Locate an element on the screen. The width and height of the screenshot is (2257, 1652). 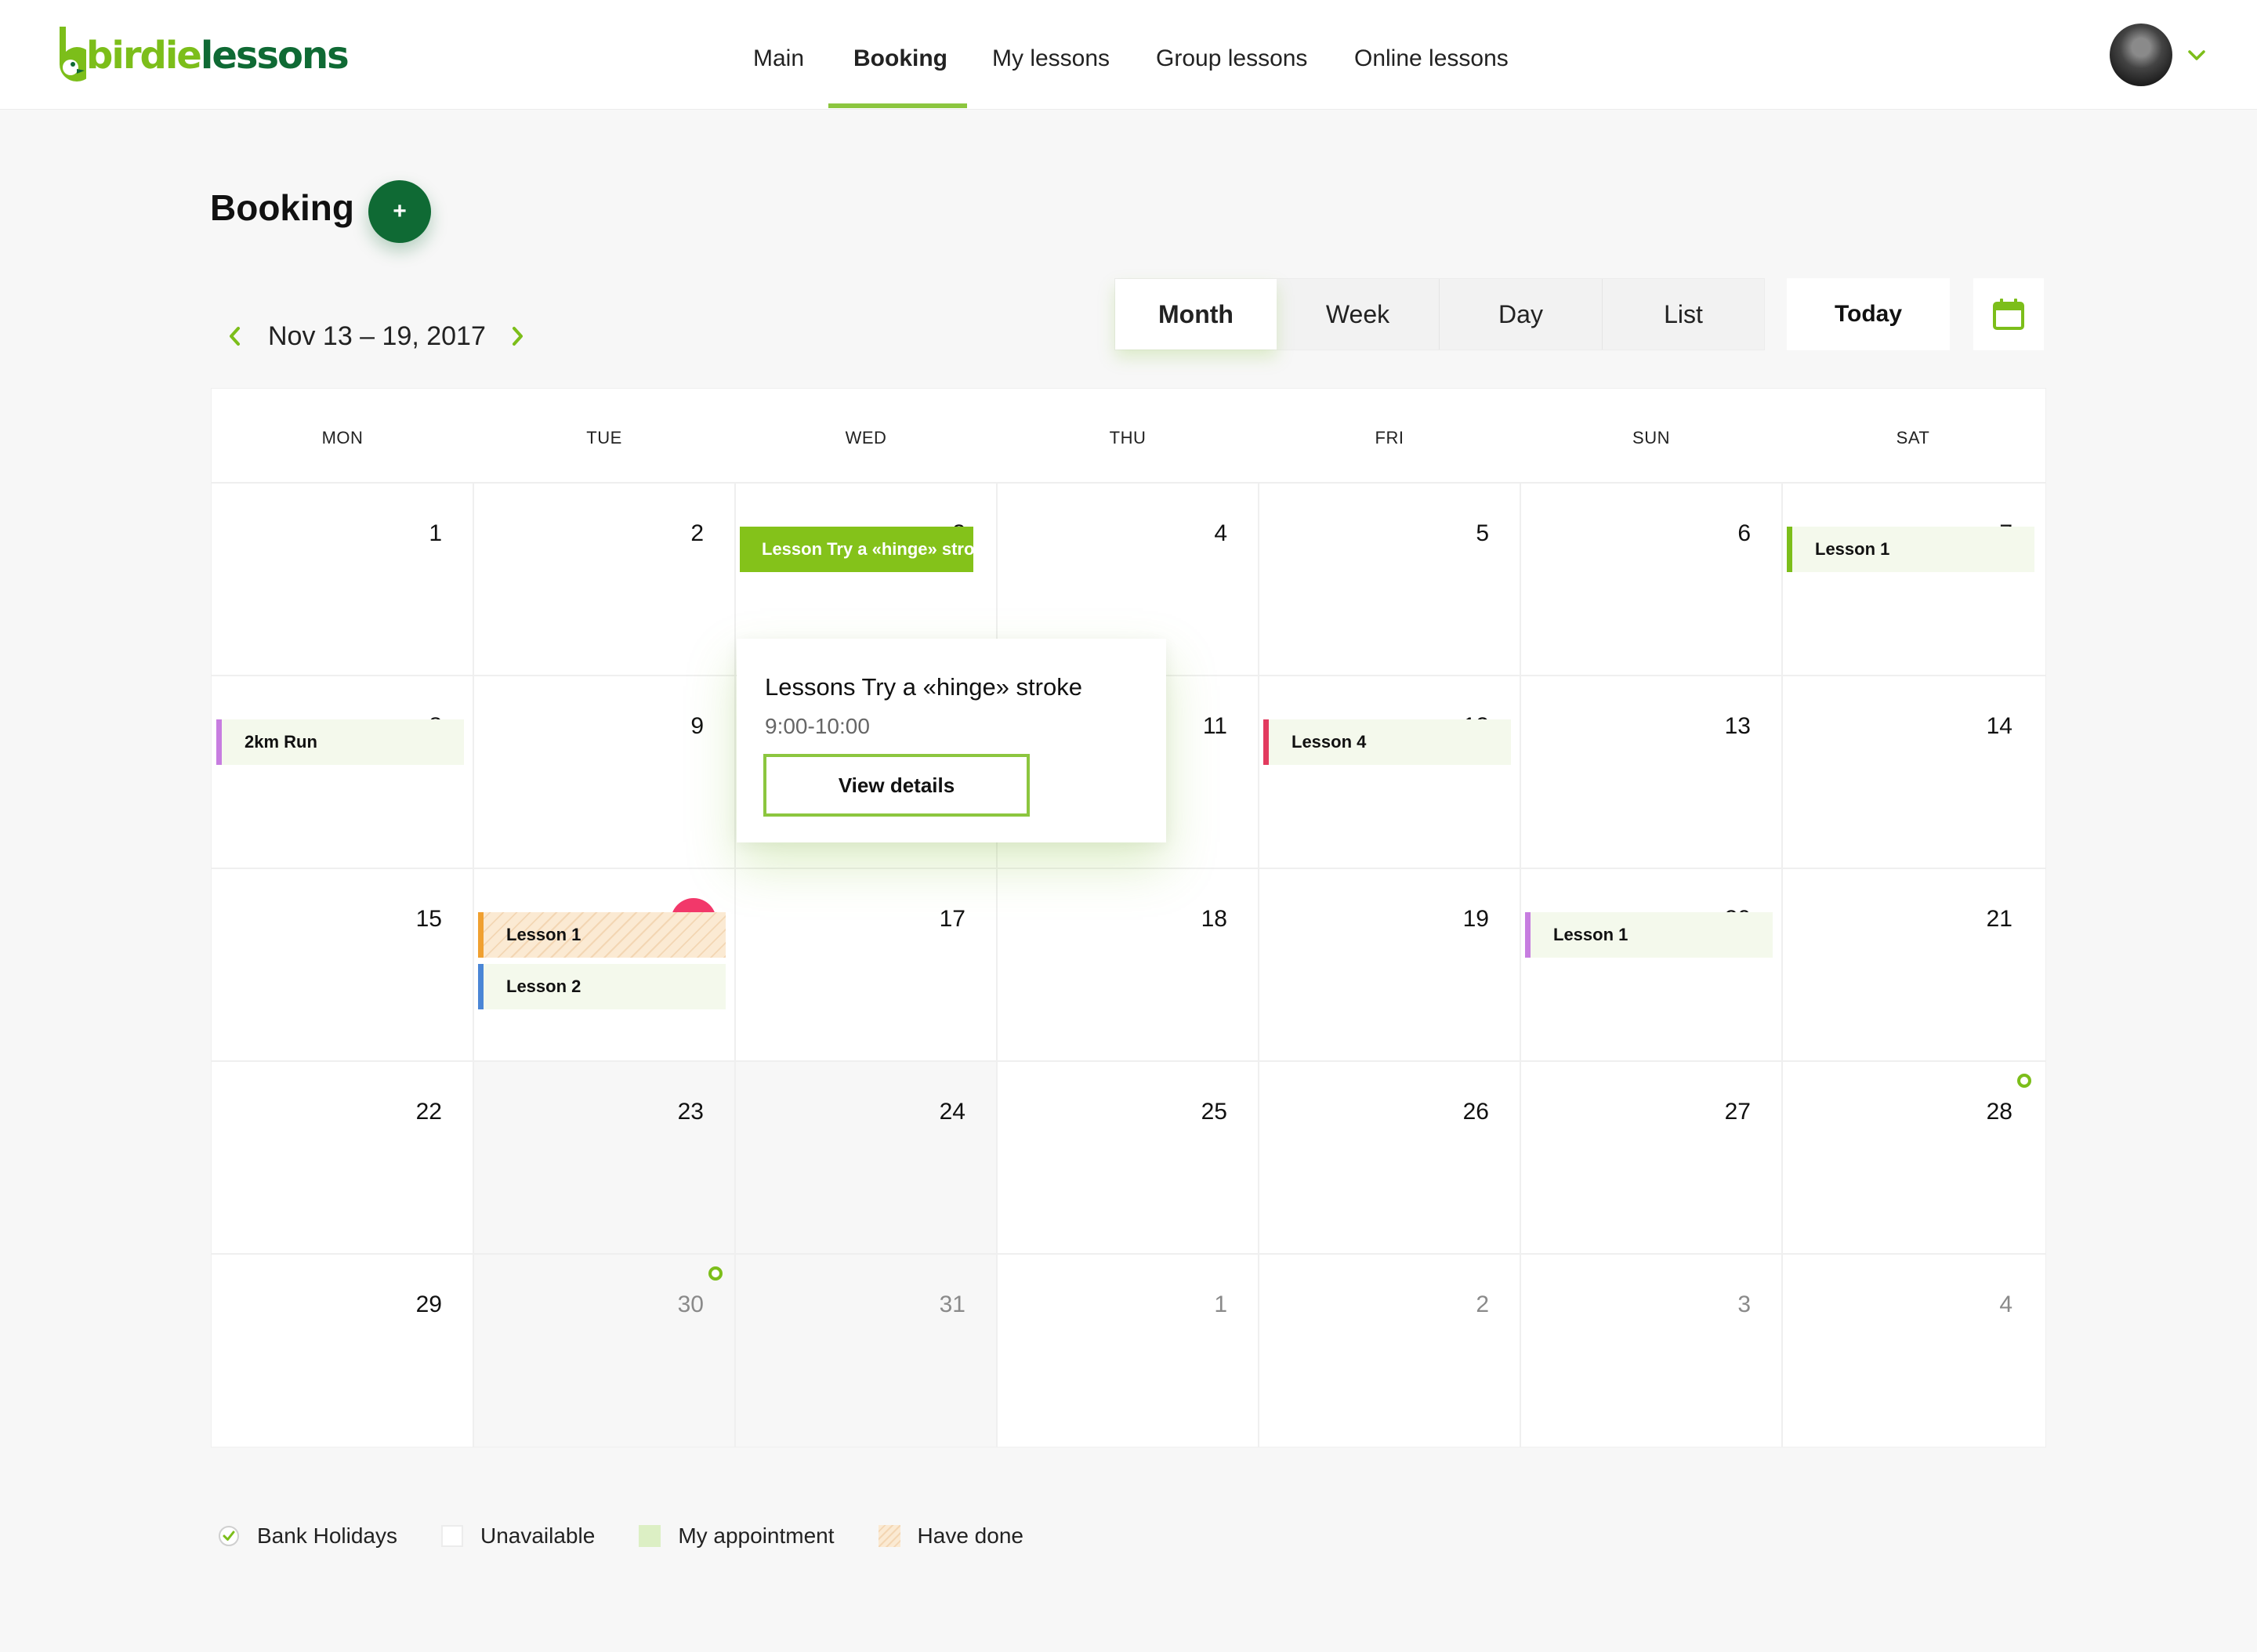
calendar-day-cell: 15 is located at coordinates (342, 964).